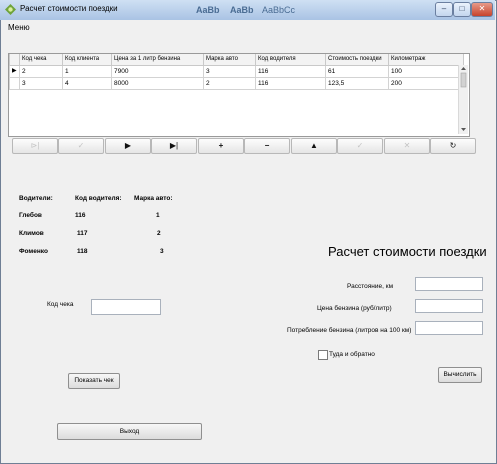 The width and height of the screenshot is (497, 464). What do you see at coordinates (290, 59) in the screenshot?
I see `column-header: Код водителя` at bounding box center [290, 59].